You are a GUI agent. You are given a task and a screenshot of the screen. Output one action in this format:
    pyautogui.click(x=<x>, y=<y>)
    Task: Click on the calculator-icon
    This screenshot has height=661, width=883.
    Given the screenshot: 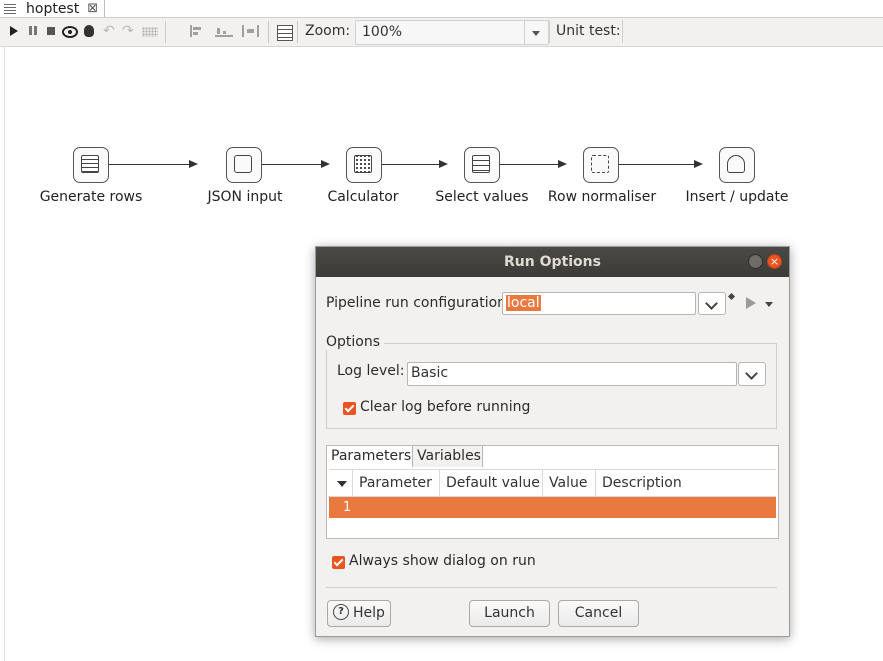 What is the action you would take?
    pyautogui.click(x=363, y=164)
    